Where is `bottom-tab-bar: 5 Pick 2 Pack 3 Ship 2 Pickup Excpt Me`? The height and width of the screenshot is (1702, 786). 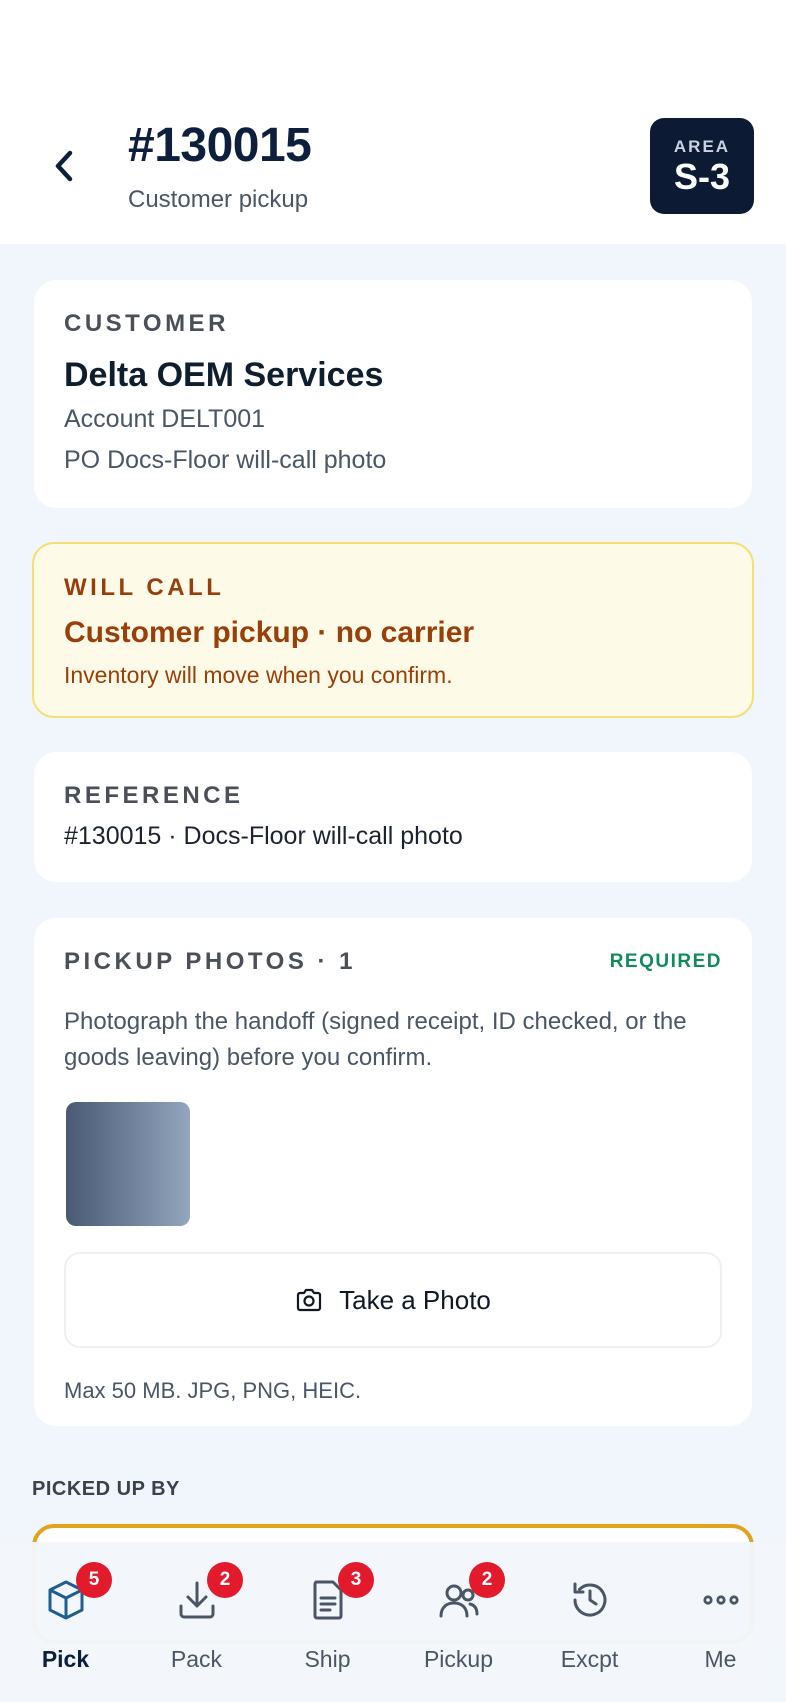
bottom-tab-bar: 5 Pick 2 Pack 3 Ship 2 Pickup Excpt Me is located at coordinates (393, 1622).